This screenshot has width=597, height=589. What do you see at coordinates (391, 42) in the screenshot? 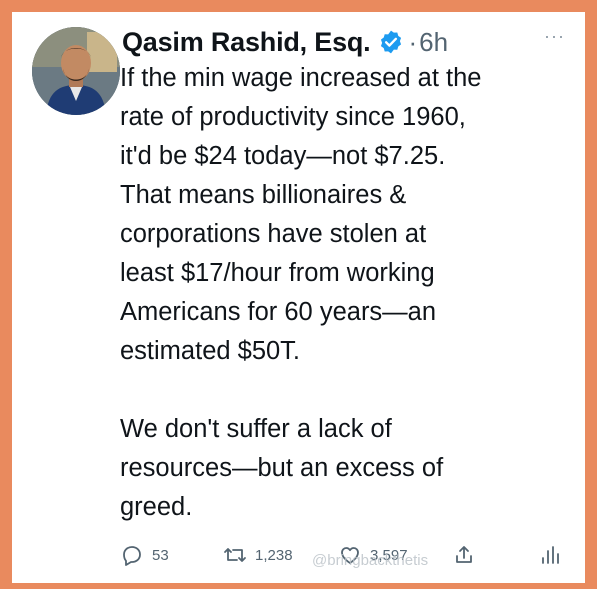
I see `verified-badge-icon` at bounding box center [391, 42].